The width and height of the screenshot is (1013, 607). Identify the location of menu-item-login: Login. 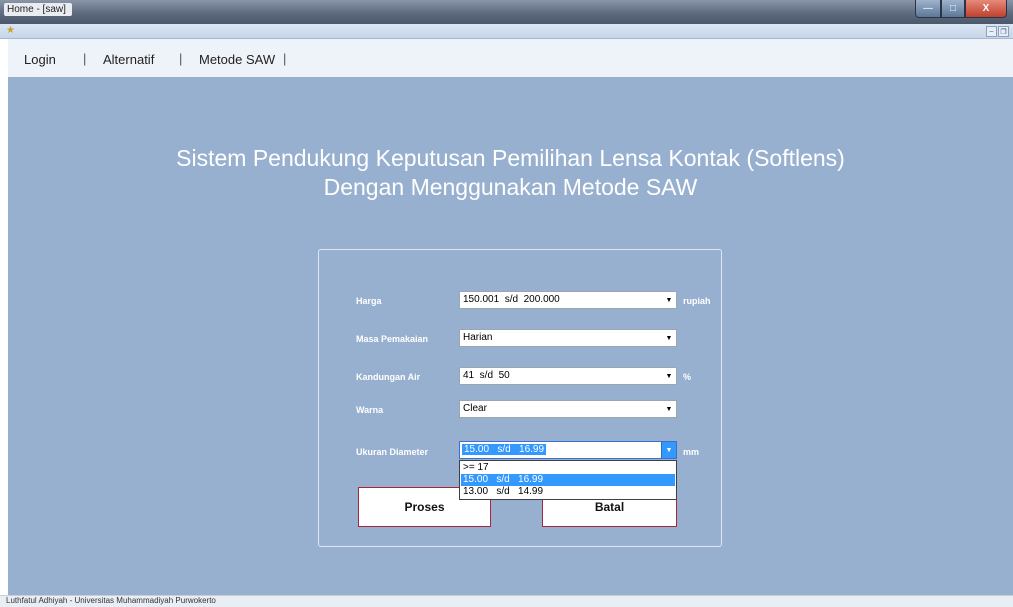
(40, 59).